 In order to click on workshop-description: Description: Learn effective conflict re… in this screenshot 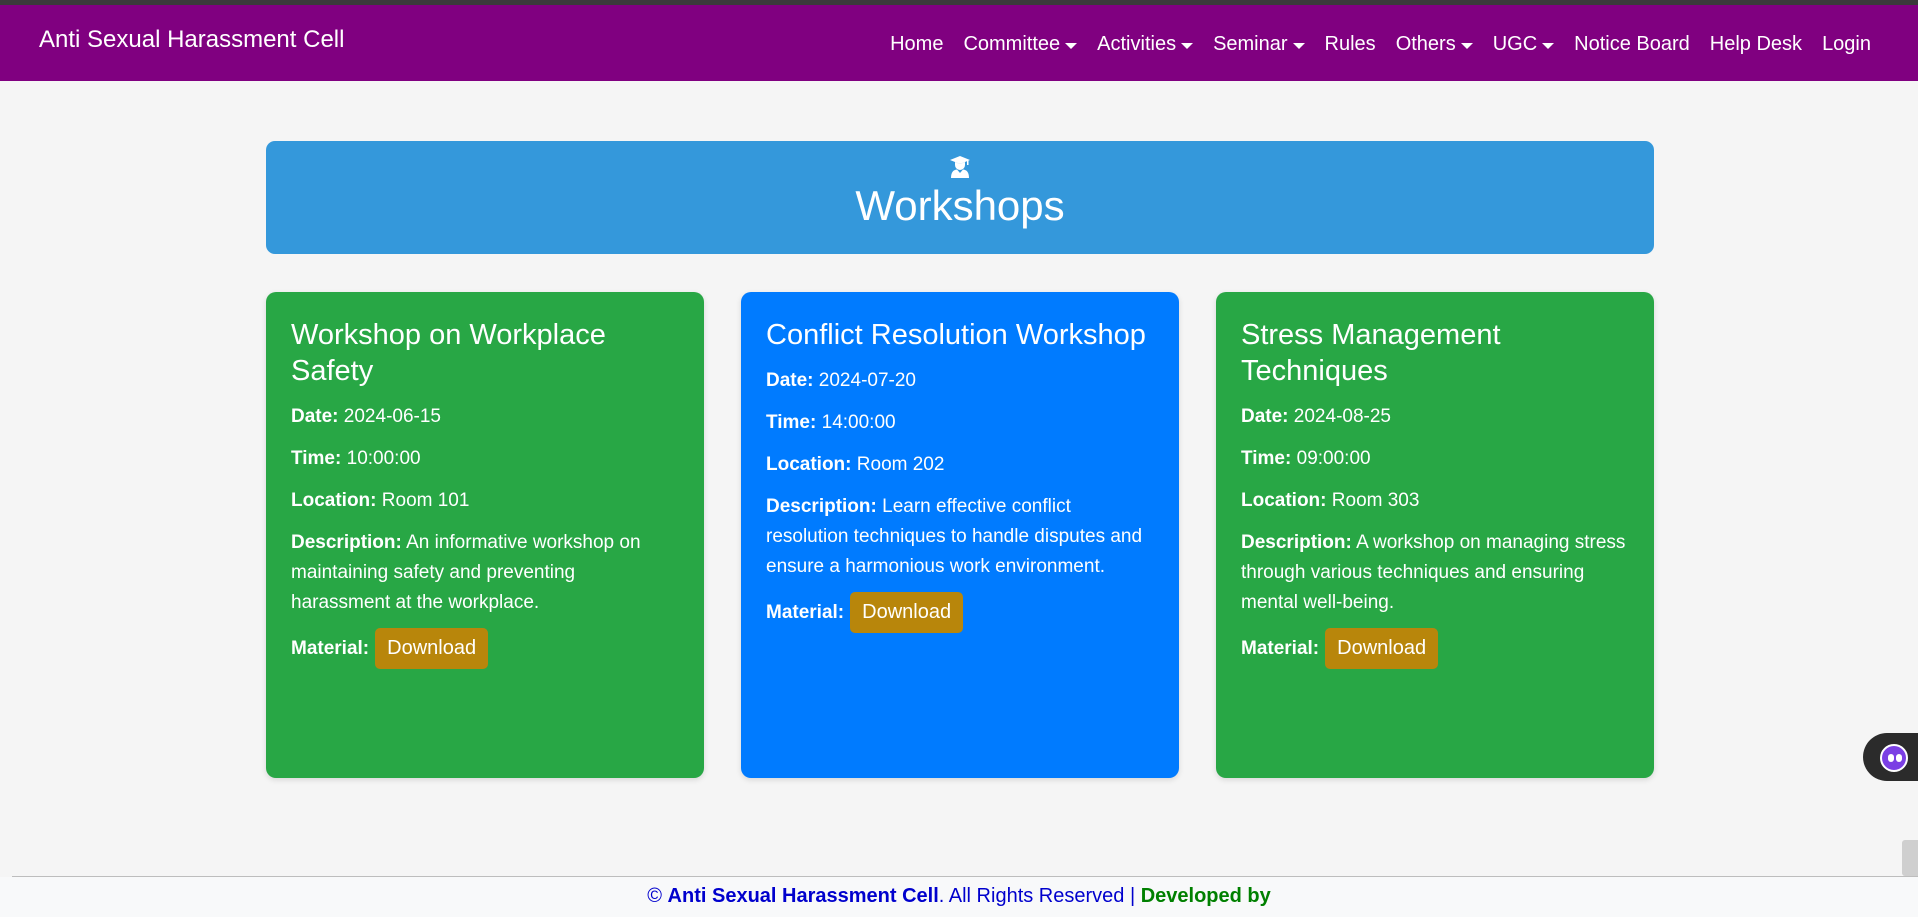, I will do `click(960, 537)`.